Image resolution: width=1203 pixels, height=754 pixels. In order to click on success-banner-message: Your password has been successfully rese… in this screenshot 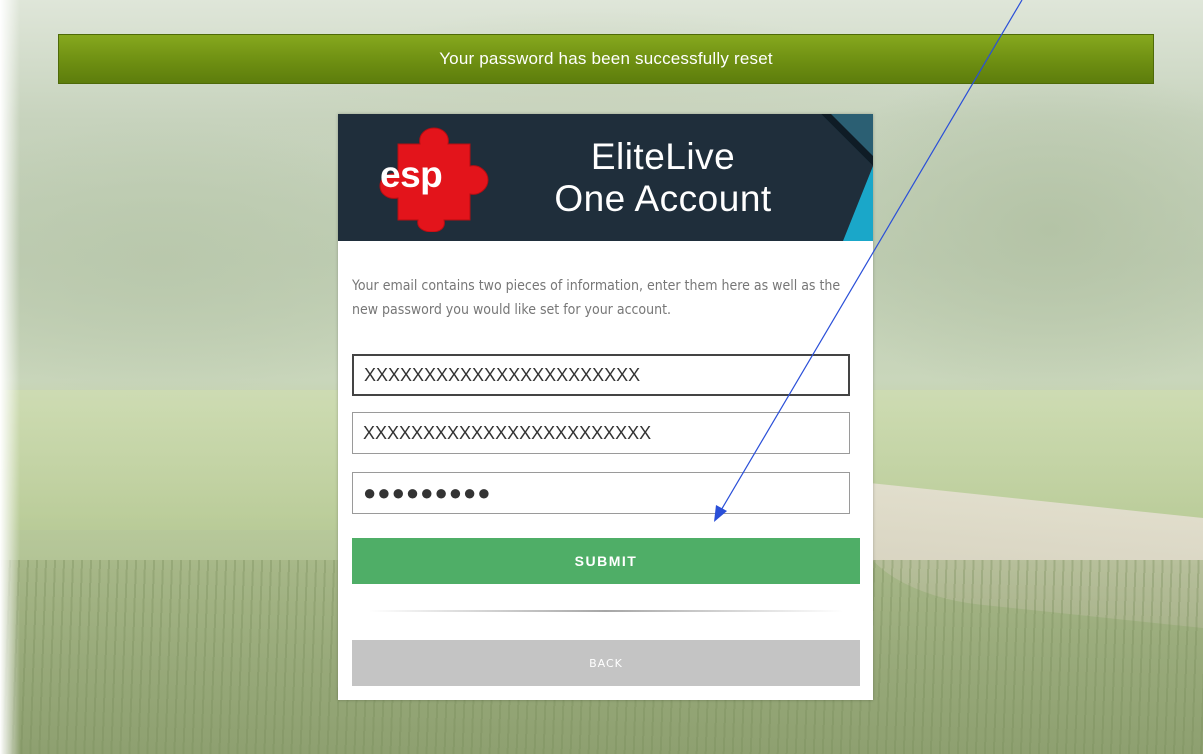, I will do `click(606, 58)`.